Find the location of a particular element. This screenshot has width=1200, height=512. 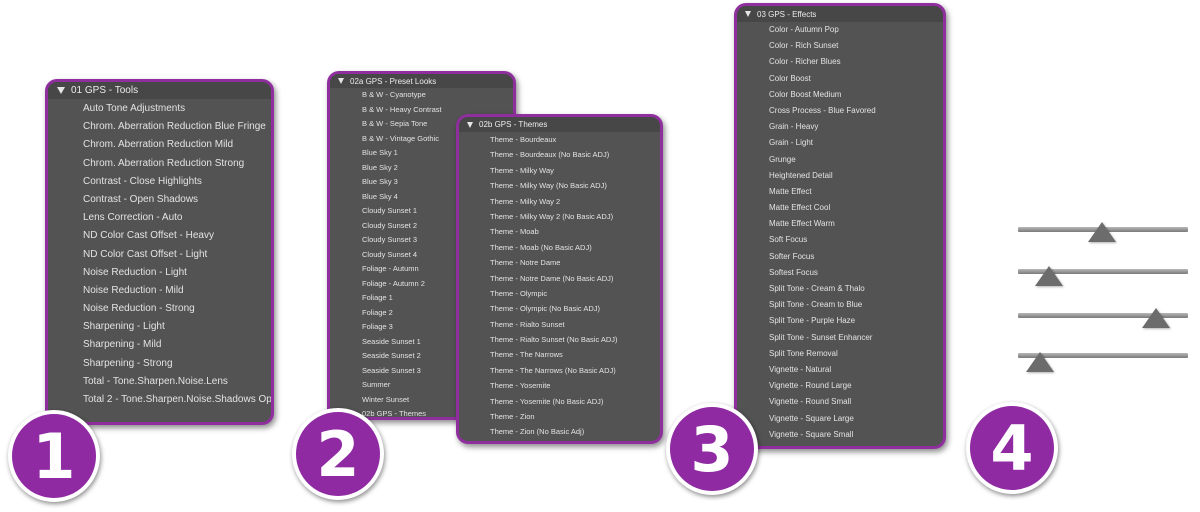

preset-item: Softest Focus is located at coordinates (840, 273).